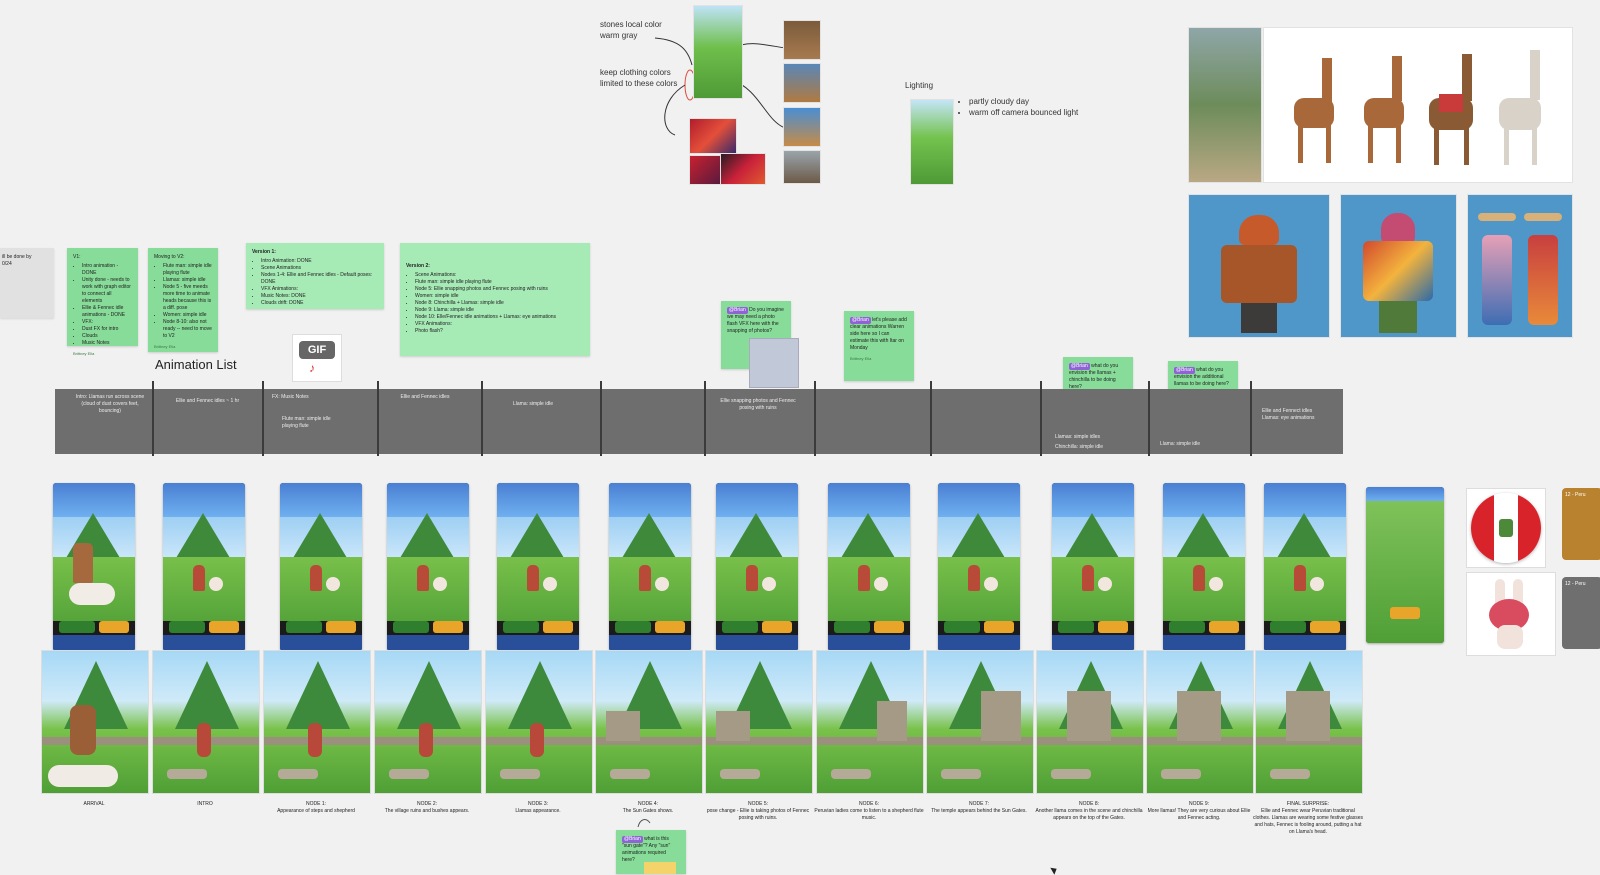 This screenshot has height=875, width=1600. What do you see at coordinates (27, 283) in the screenshot?
I see `gray-note: ill be done by 0/24` at bounding box center [27, 283].